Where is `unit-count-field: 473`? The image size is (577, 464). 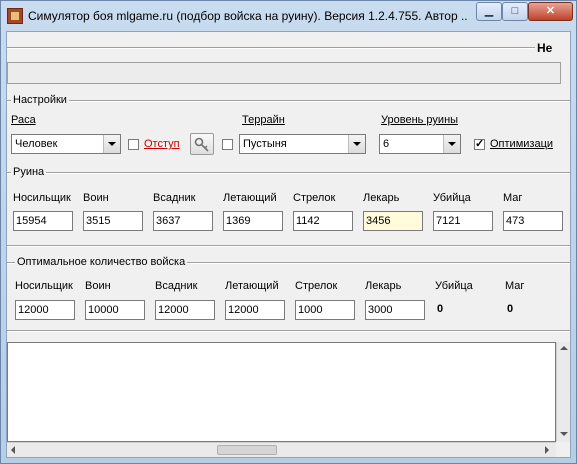
unit-count-field: 473 is located at coordinates (533, 221).